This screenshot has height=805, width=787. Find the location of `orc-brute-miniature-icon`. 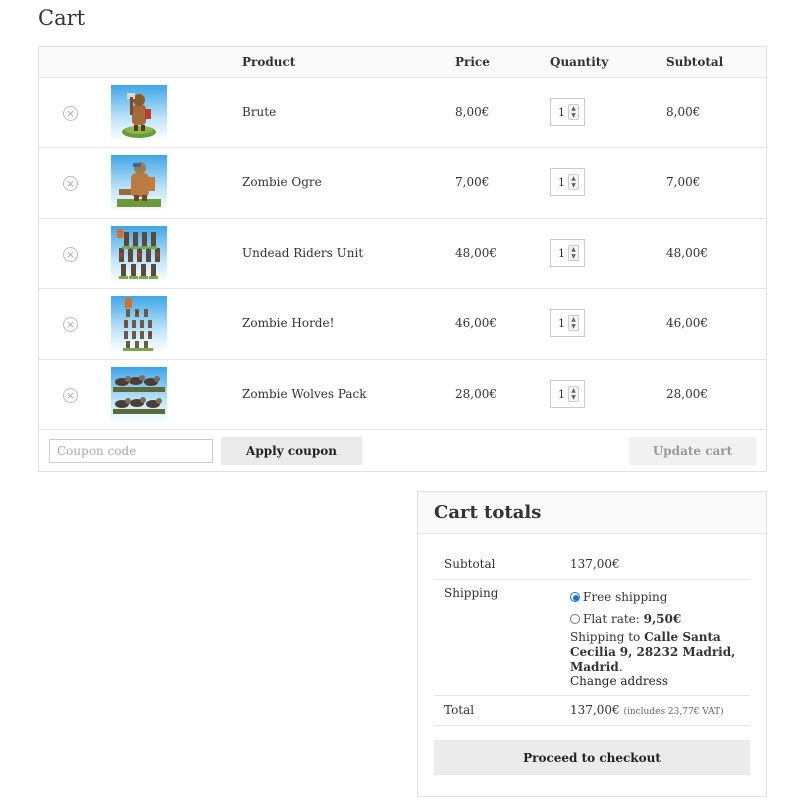

orc-brute-miniature-icon is located at coordinates (139, 115).